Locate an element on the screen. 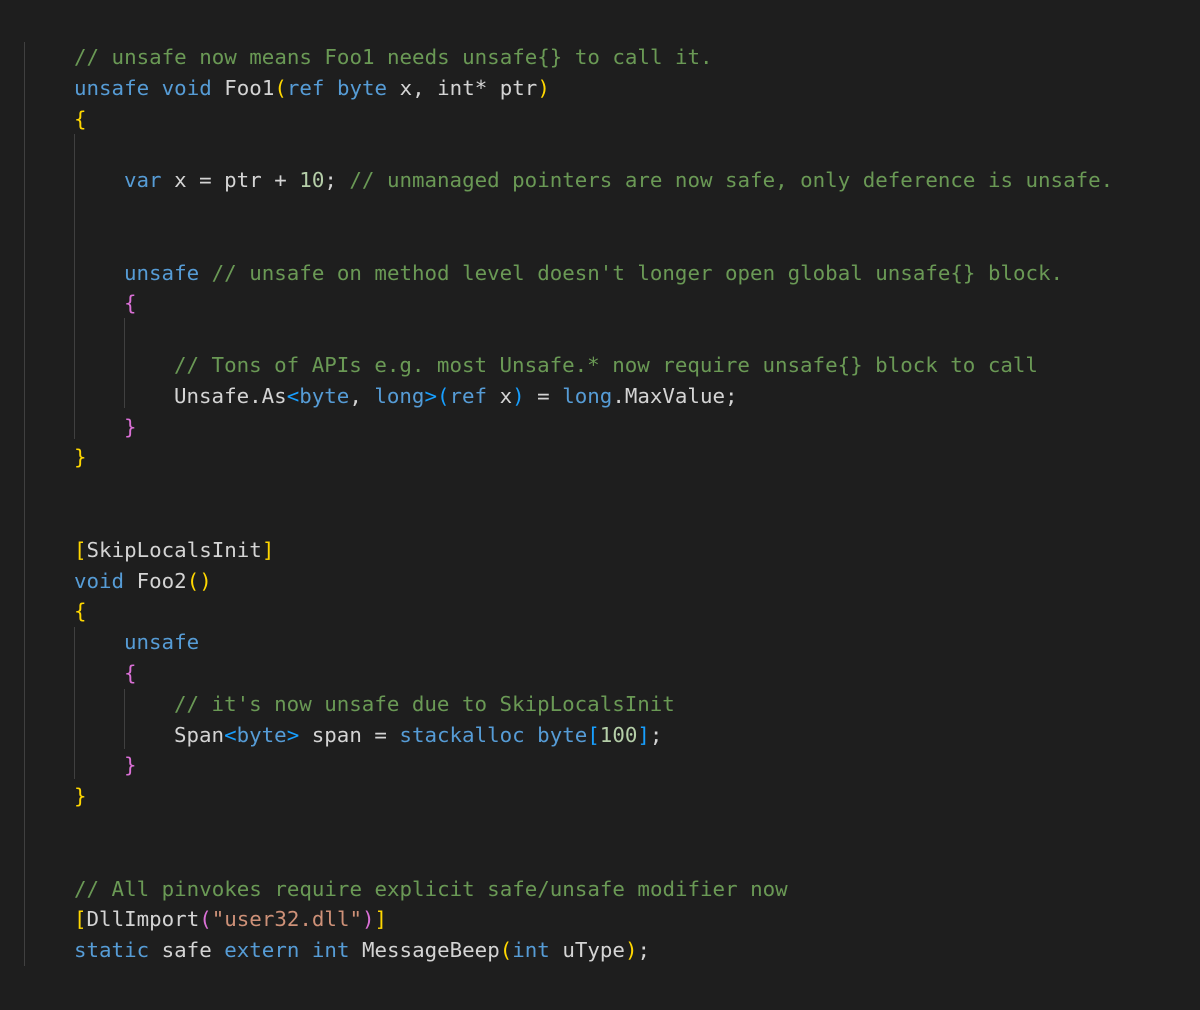  code-token: , is located at coordinates (362, 395).